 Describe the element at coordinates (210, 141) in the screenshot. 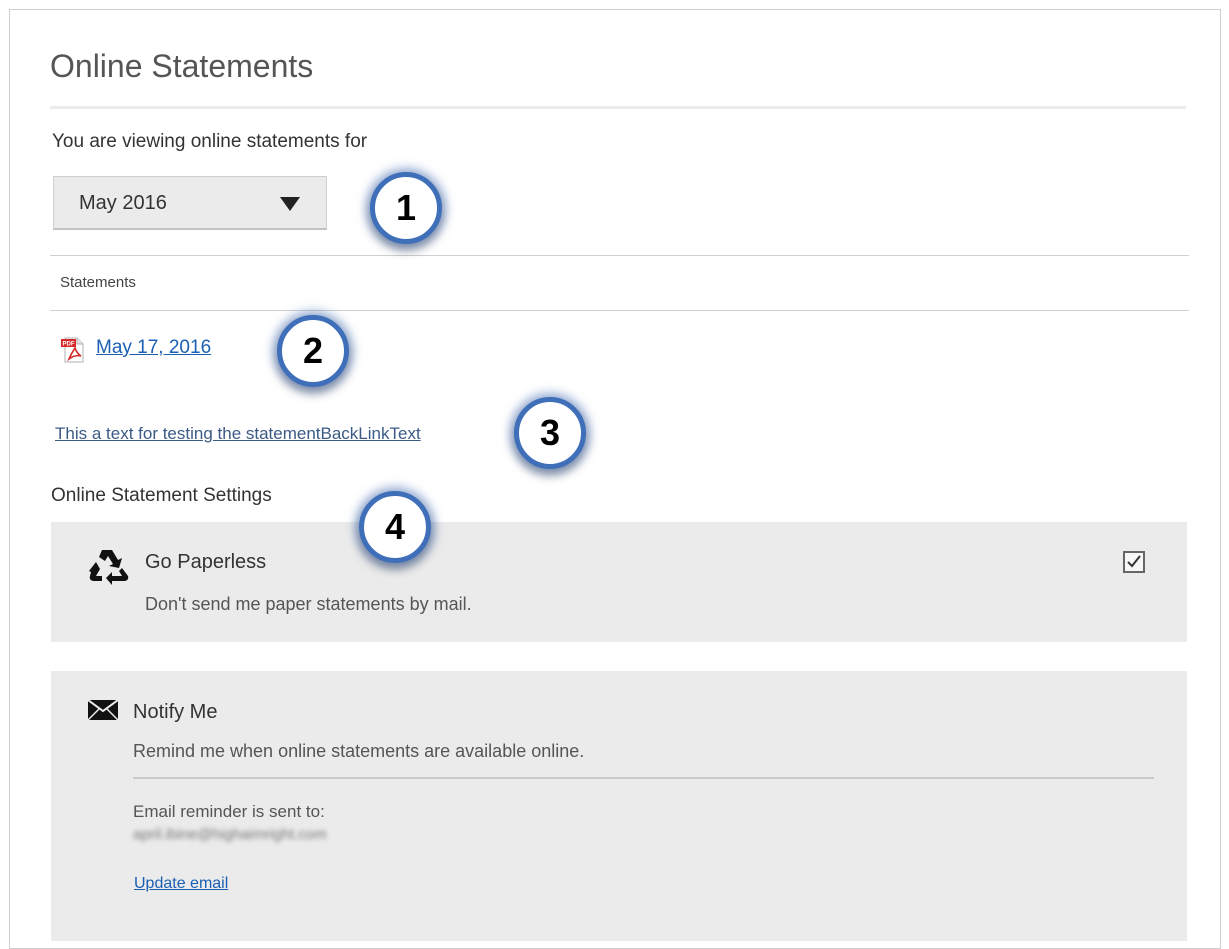

I see `viewing-label: You are viewing online statements for` at that location.